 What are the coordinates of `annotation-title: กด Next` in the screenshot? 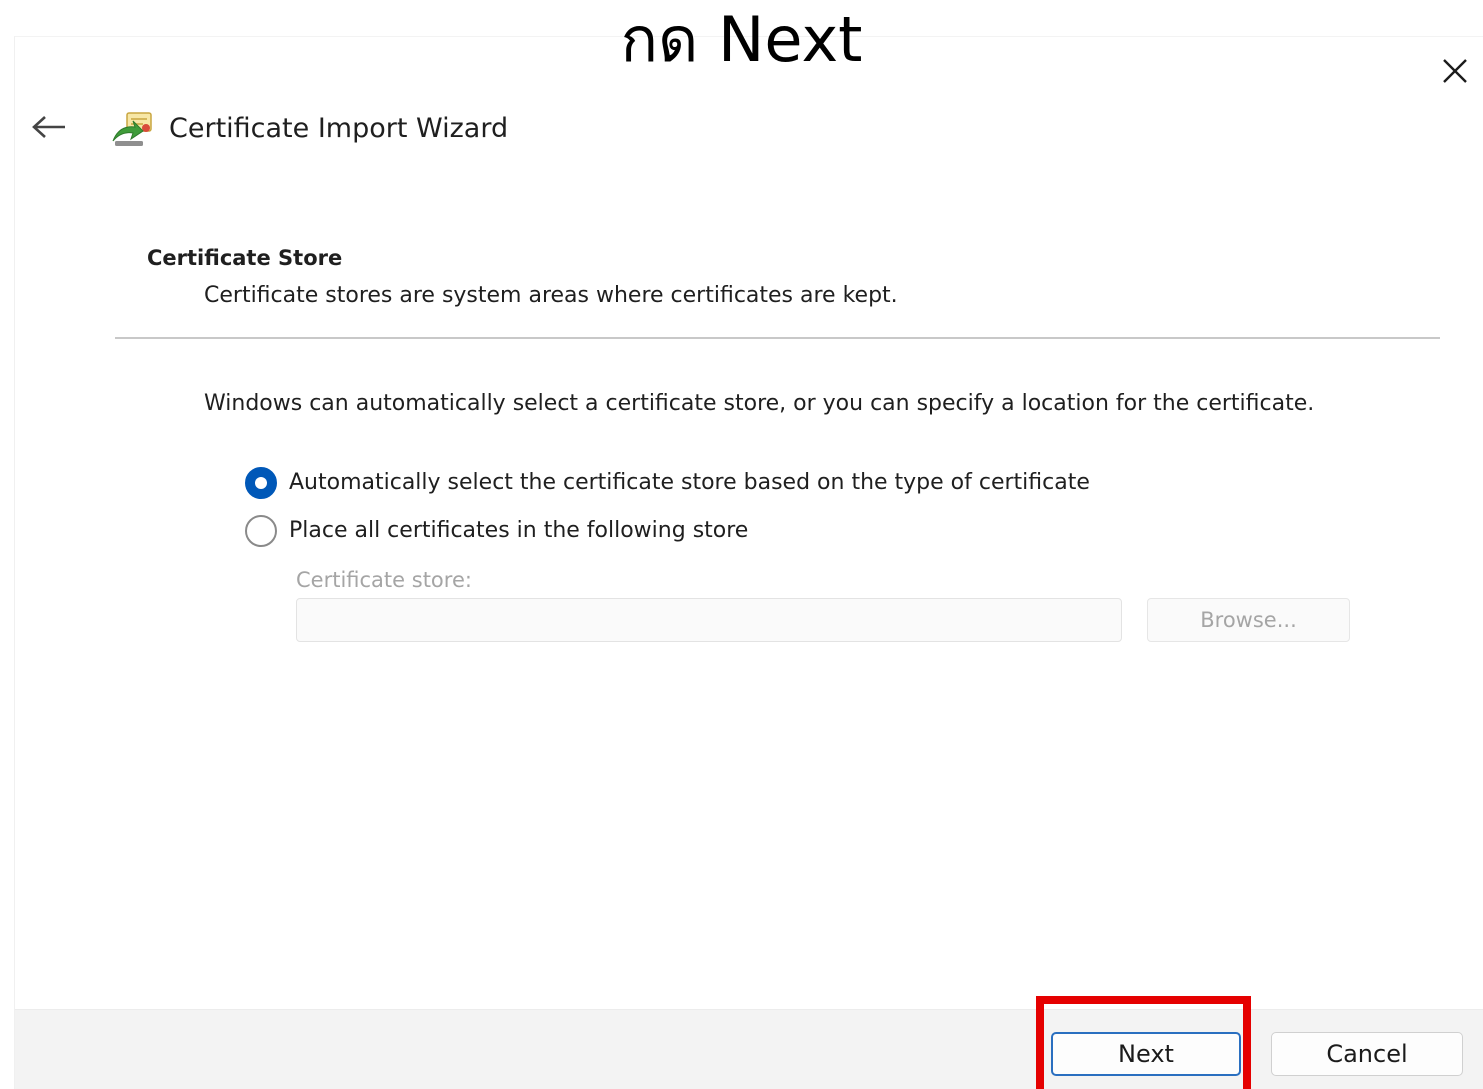 It's located at (741, 39).